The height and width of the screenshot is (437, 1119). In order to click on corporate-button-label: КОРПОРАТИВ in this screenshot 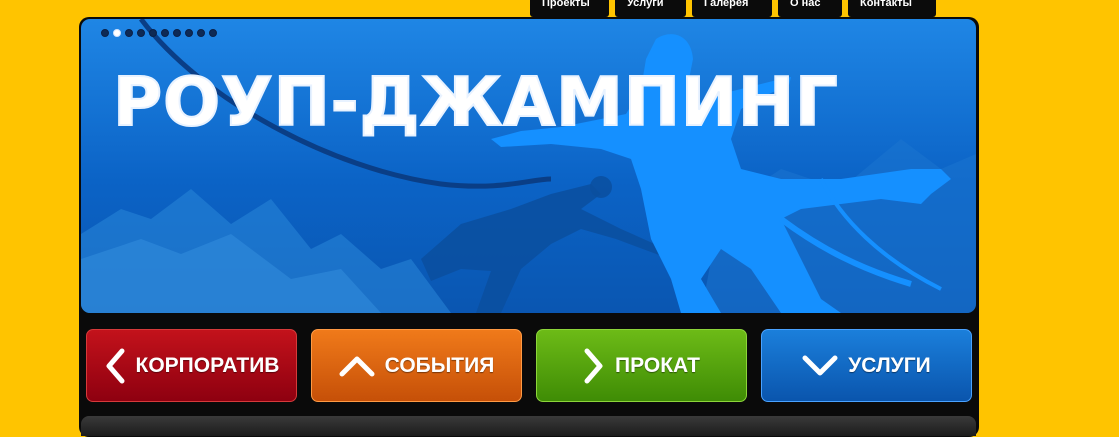, I will do `click(207, 365)`.